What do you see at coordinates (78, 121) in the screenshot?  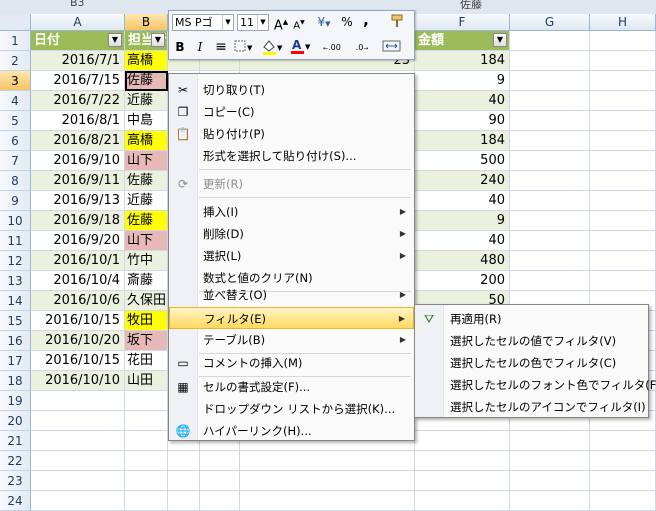 I see `date-cell: 2016/8/1` at bounding box center [78, 121].